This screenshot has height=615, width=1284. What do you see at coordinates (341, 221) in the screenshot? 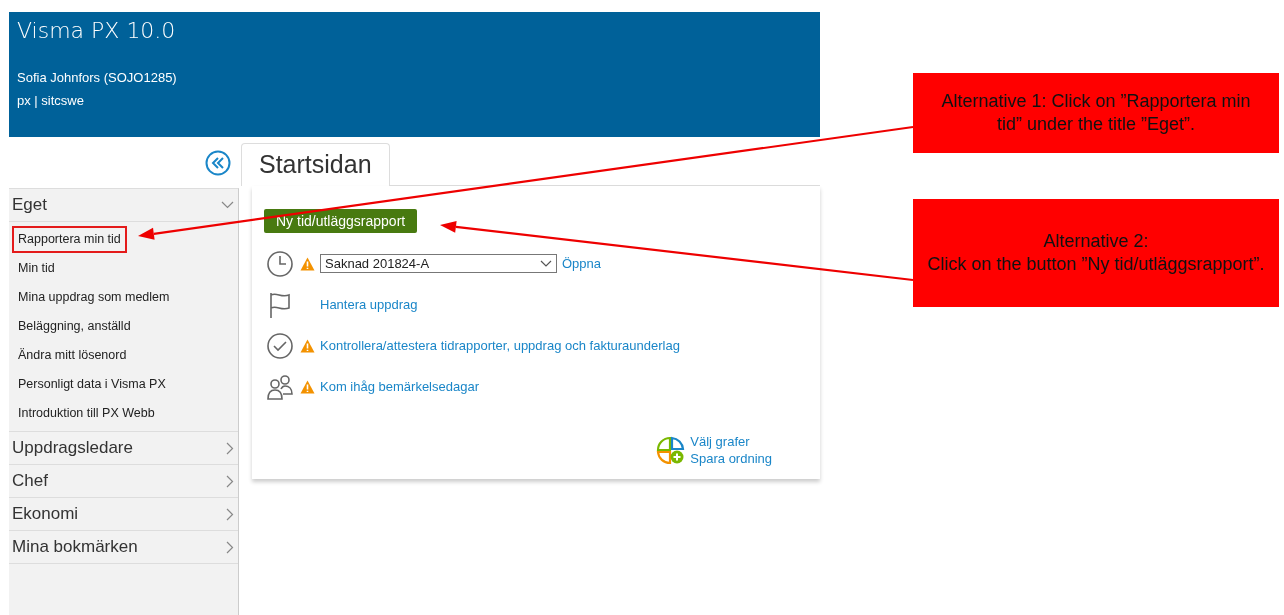
I see `new-report-button: Ny tid/utläggsrapport` at bounding box center [341, 221].